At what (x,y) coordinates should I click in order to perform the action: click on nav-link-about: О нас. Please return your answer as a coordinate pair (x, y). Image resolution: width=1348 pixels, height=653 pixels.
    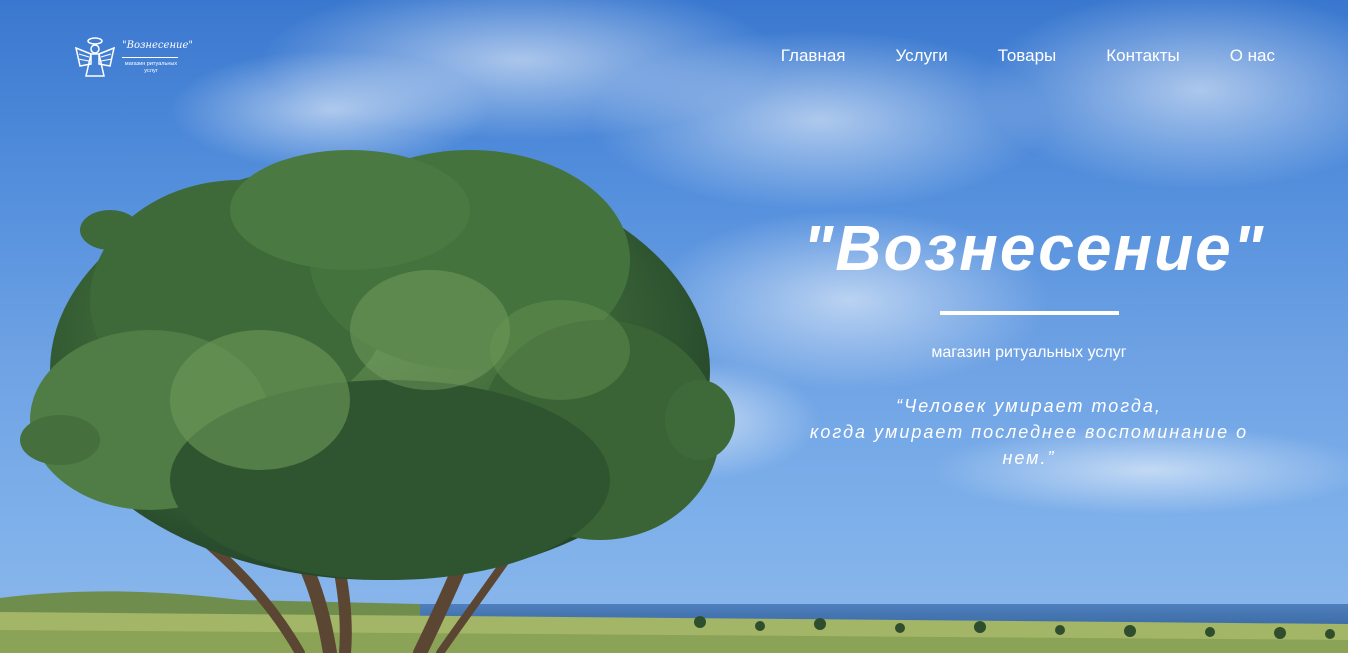
    Looking at the image, I should click on (1252, 56).